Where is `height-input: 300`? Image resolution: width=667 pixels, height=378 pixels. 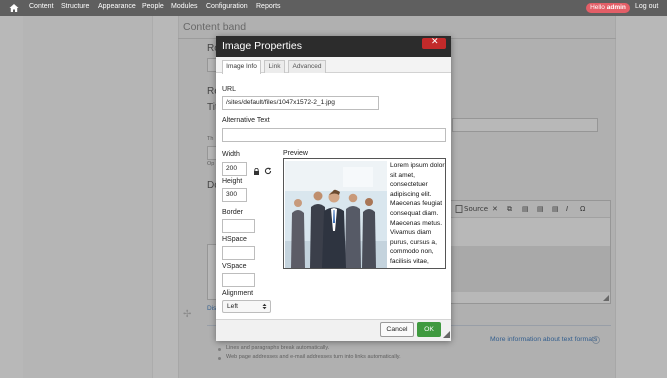 height-input: 300 is located at coordinates (234, 195).